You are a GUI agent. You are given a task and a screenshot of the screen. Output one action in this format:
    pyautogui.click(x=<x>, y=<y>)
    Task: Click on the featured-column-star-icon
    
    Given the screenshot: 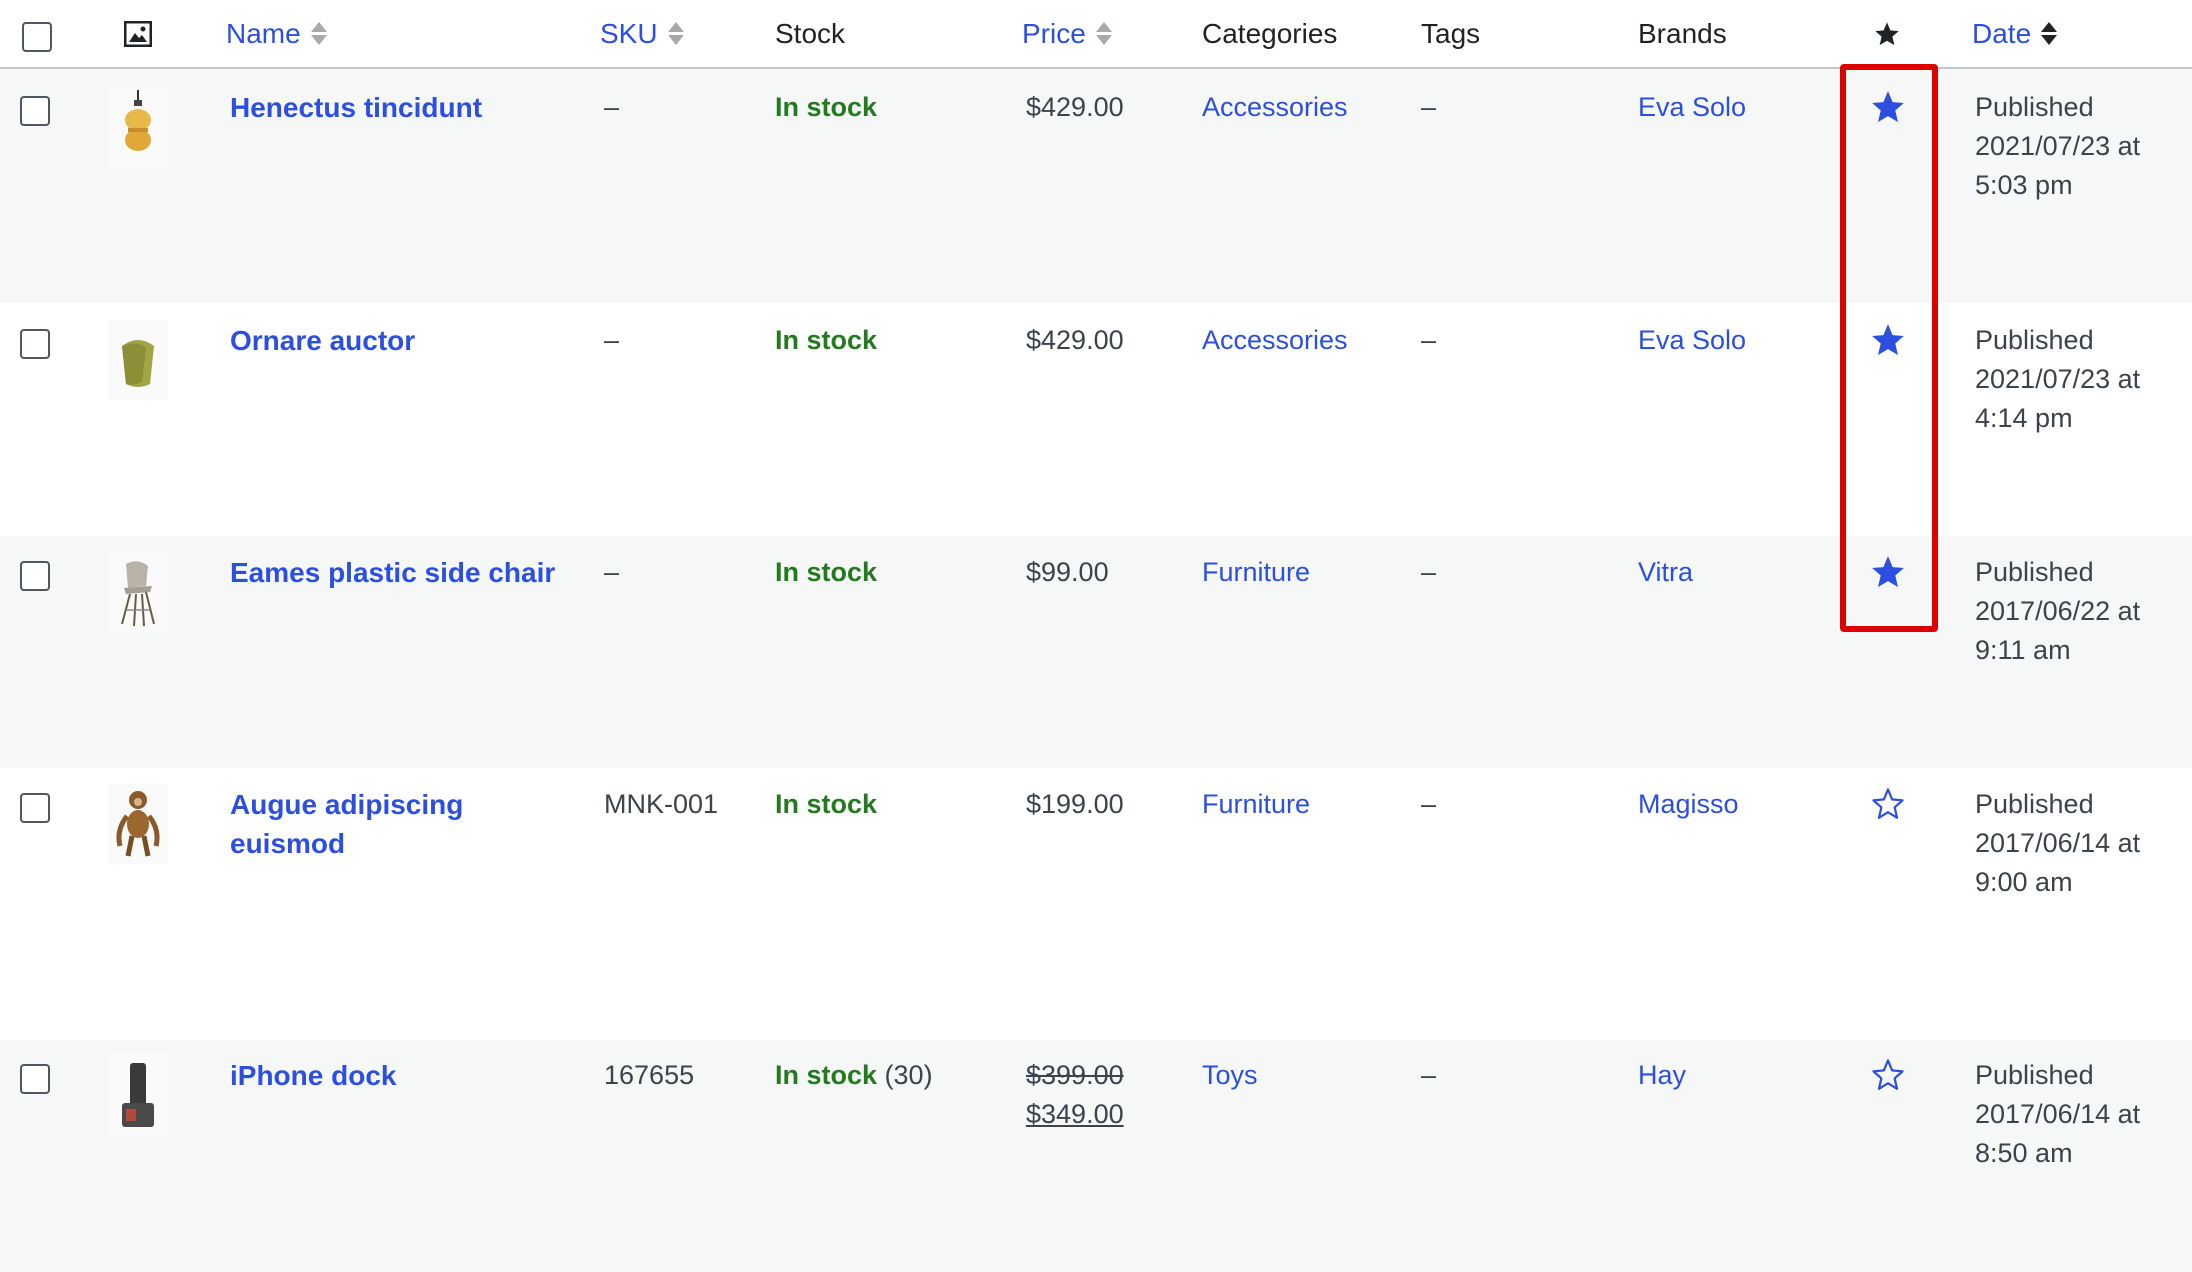 What is the action you would take?
    pyautogui.click(x=1887, y=33)
    